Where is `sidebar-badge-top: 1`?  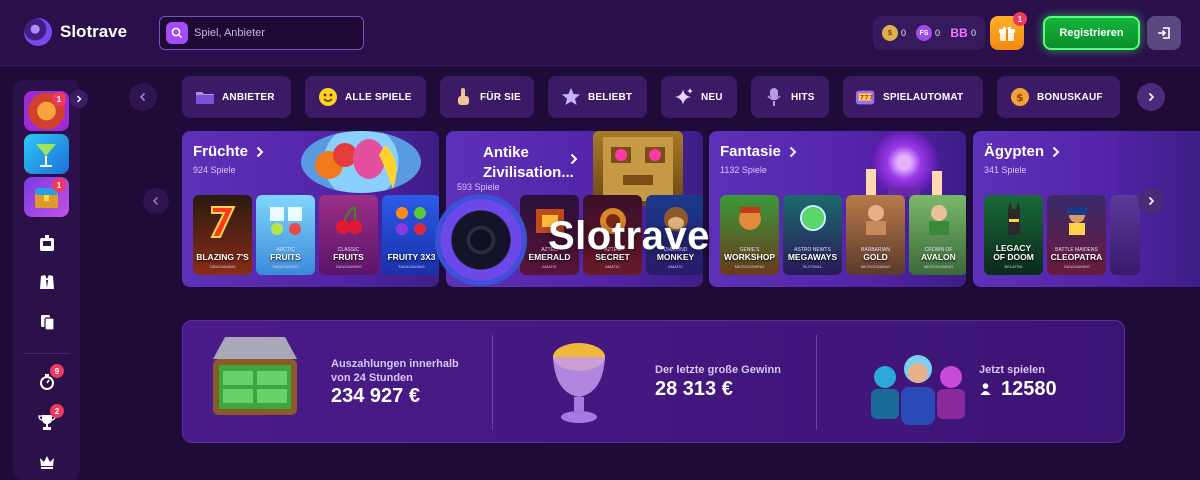
sidebar-badge-top: 1 is located at coordinates (59, 99).